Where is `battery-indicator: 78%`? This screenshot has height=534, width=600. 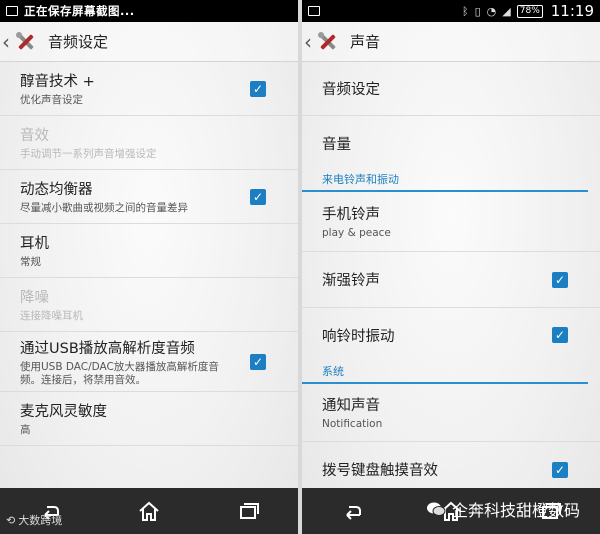 battery-indicator: 78% is located at coordinates (529, 11).